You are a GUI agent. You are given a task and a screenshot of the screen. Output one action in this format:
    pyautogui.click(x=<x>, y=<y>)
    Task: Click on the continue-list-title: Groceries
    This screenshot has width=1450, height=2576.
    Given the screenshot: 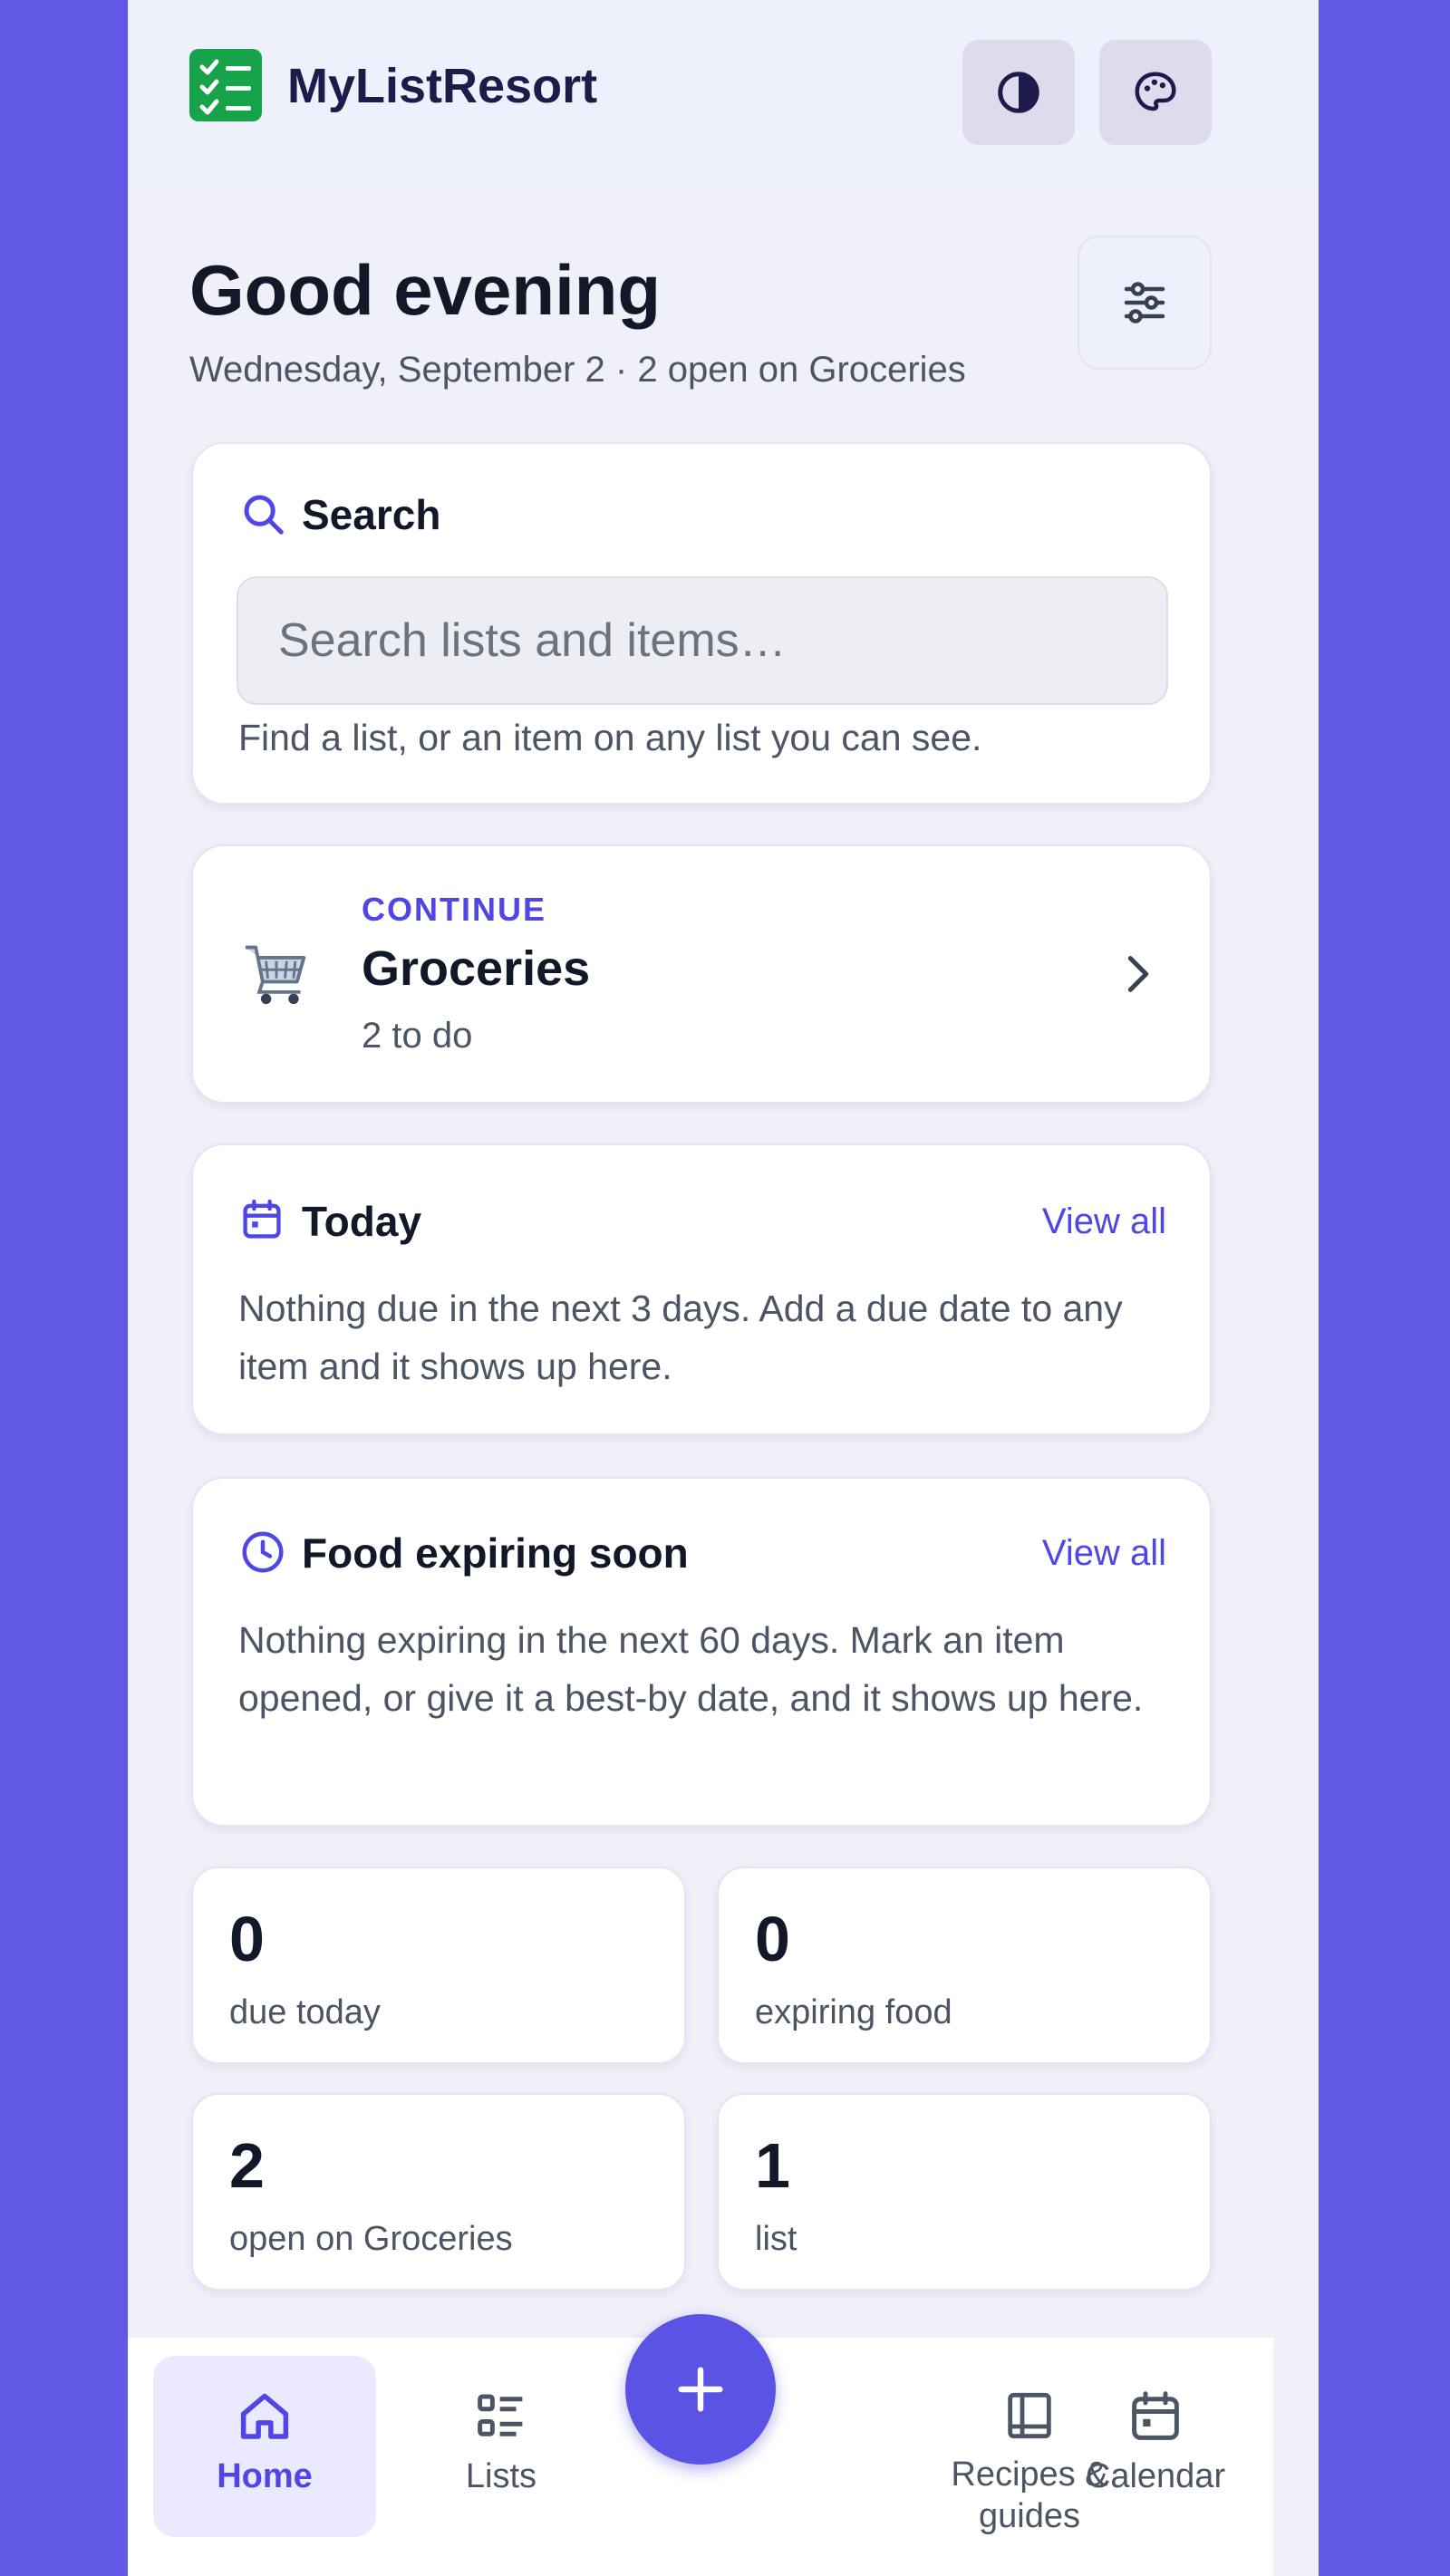 What is the action you would take?
    pyautogui.click(x=476, y=968)
    